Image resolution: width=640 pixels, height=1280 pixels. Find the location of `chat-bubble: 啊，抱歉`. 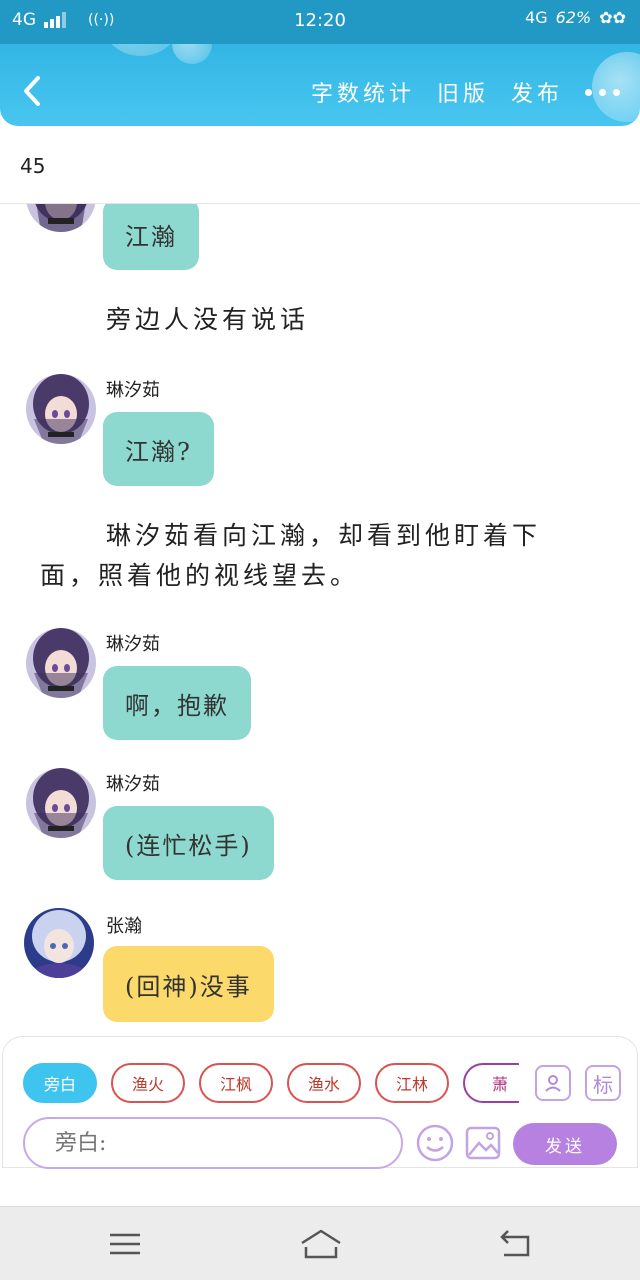

chat-bubble: 啊，抱歉 is located at coordinates (177, 703).